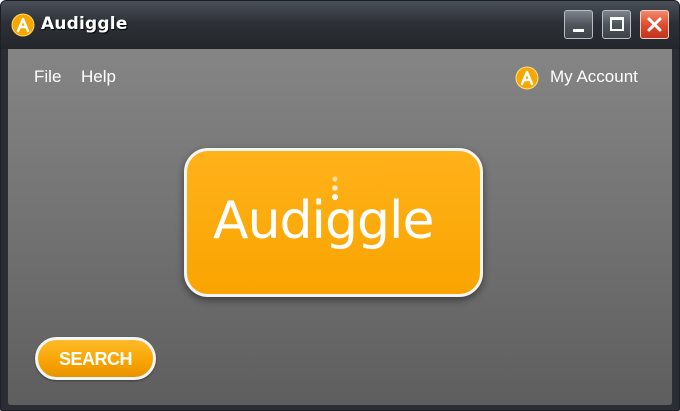  I want to click on maximize-icon, so click(617, 24).